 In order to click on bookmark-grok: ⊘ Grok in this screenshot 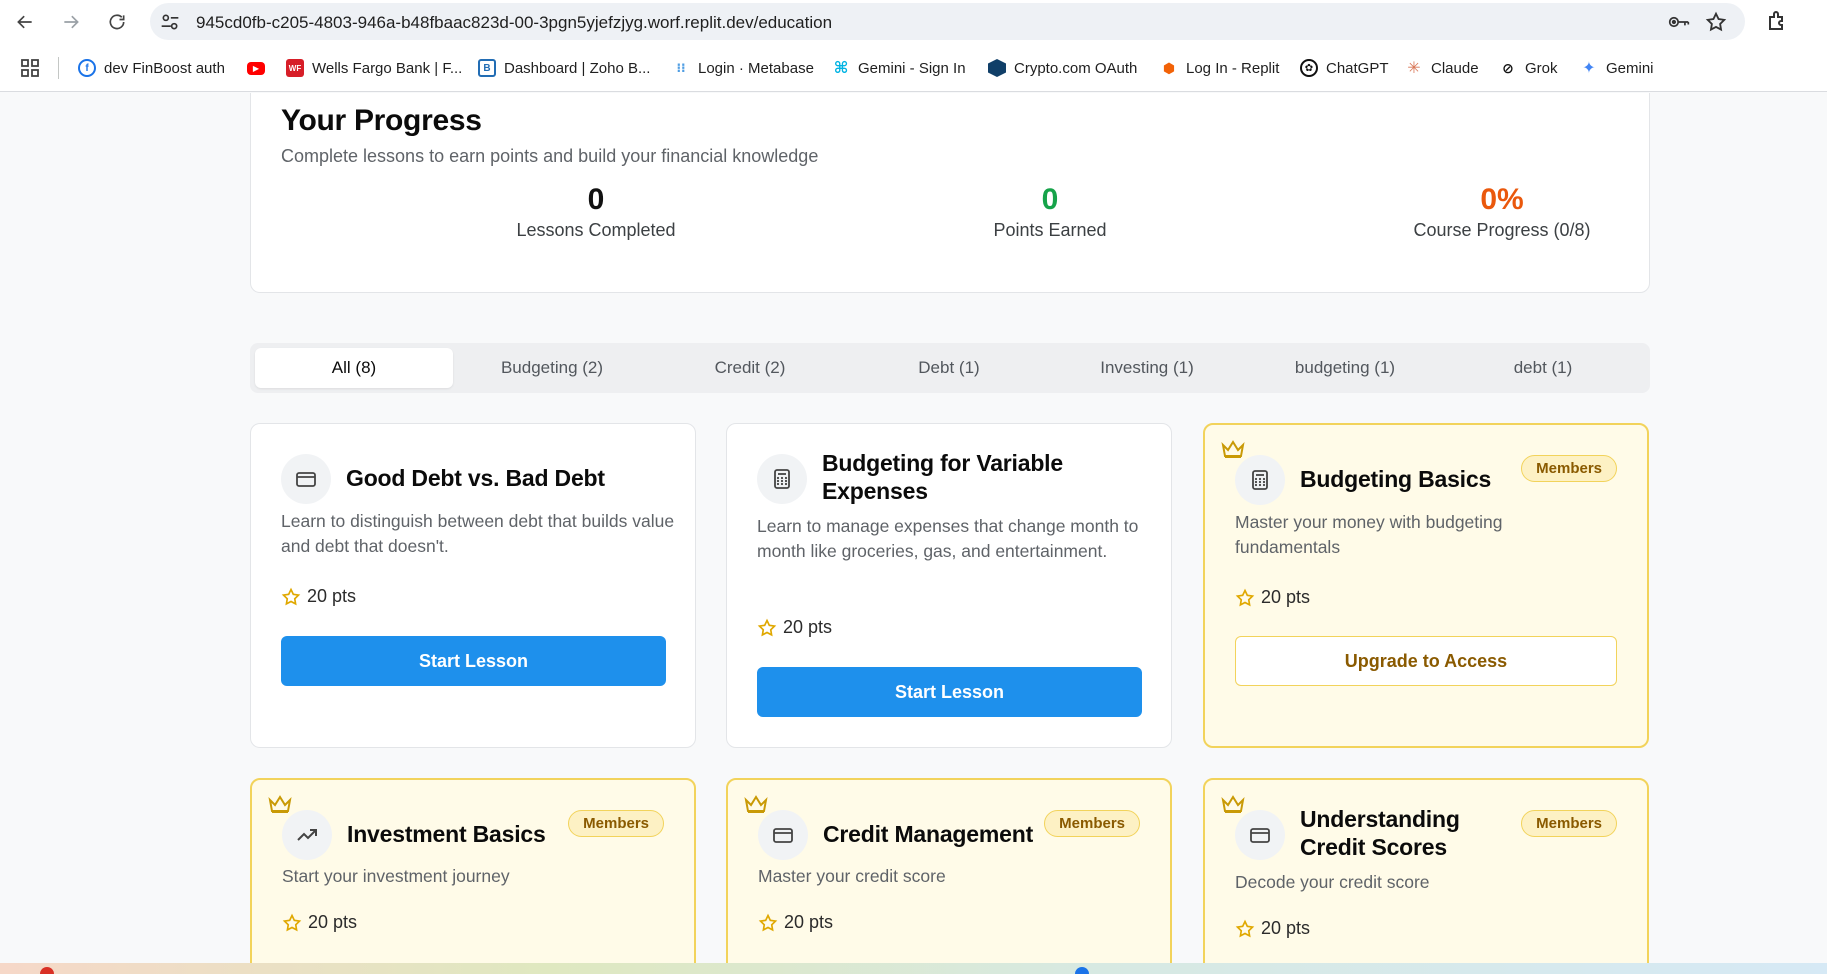, I will do `click(1528, 68)`.